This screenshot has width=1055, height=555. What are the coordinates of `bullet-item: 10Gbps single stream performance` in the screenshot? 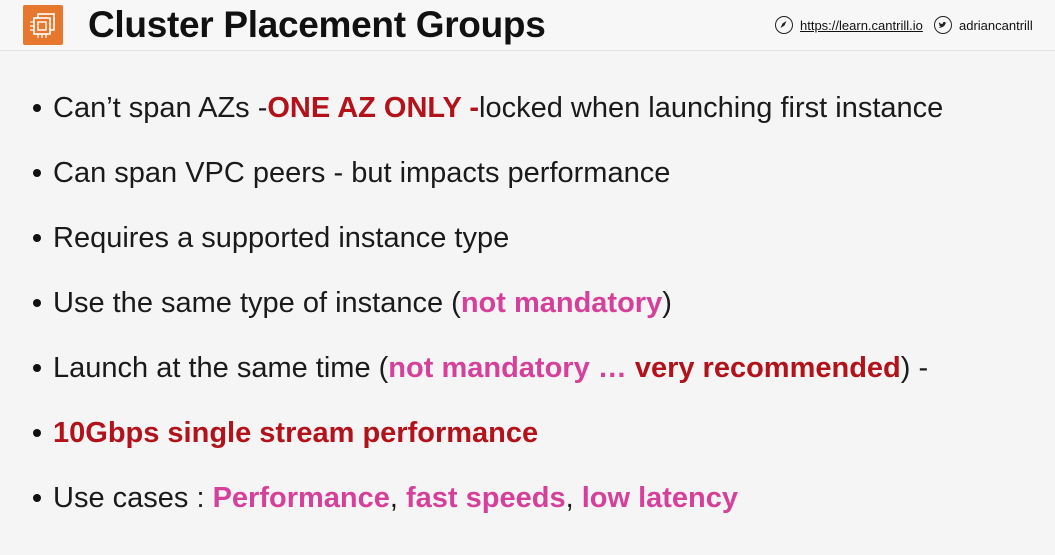 It's located at (486, 440).